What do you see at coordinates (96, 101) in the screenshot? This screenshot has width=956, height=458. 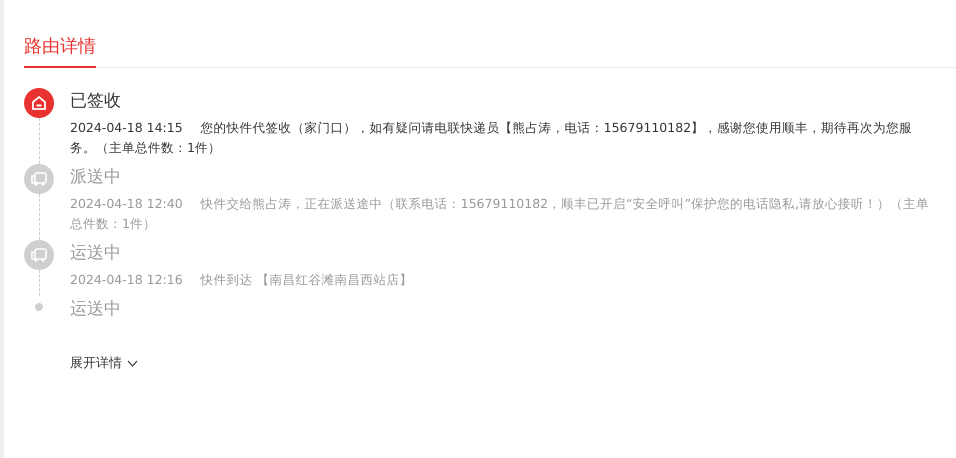 I see `status-title: 已签收` at bounding box center [96, 101].